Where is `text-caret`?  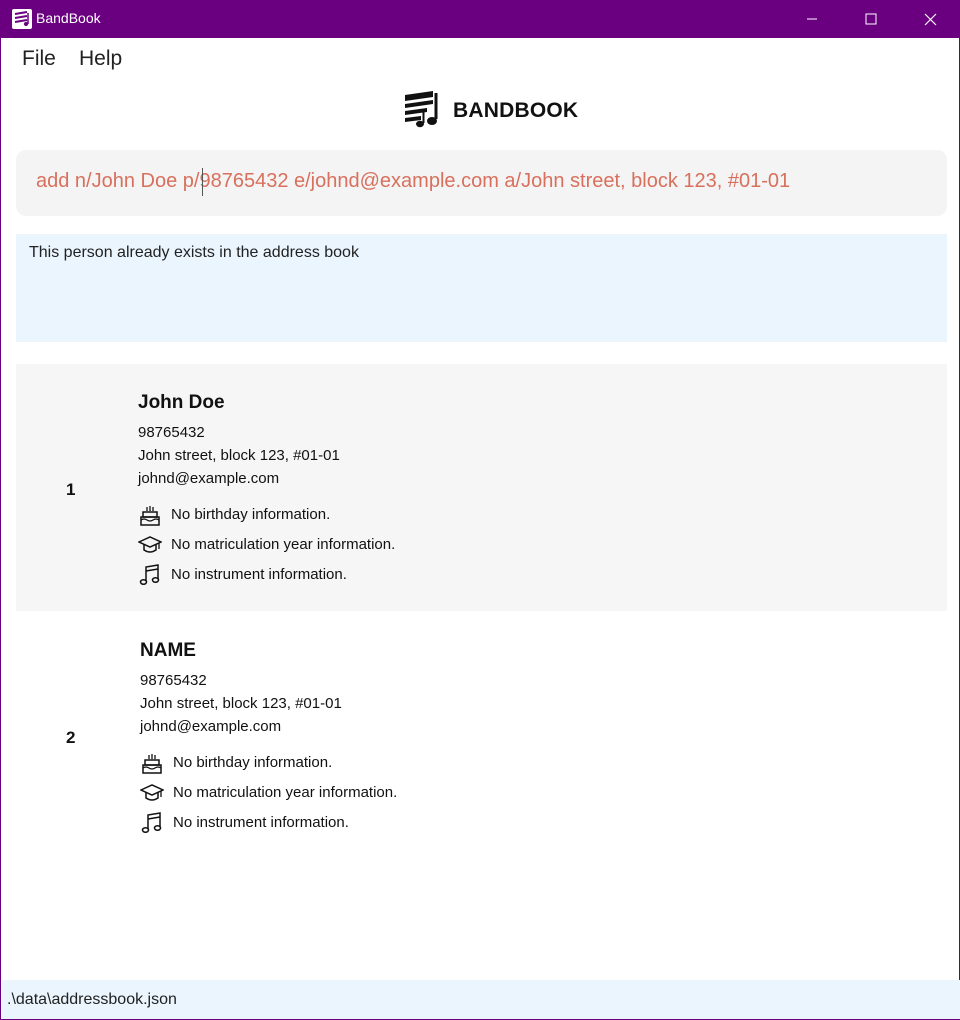 text-caret is located at coordinates (202, 182).